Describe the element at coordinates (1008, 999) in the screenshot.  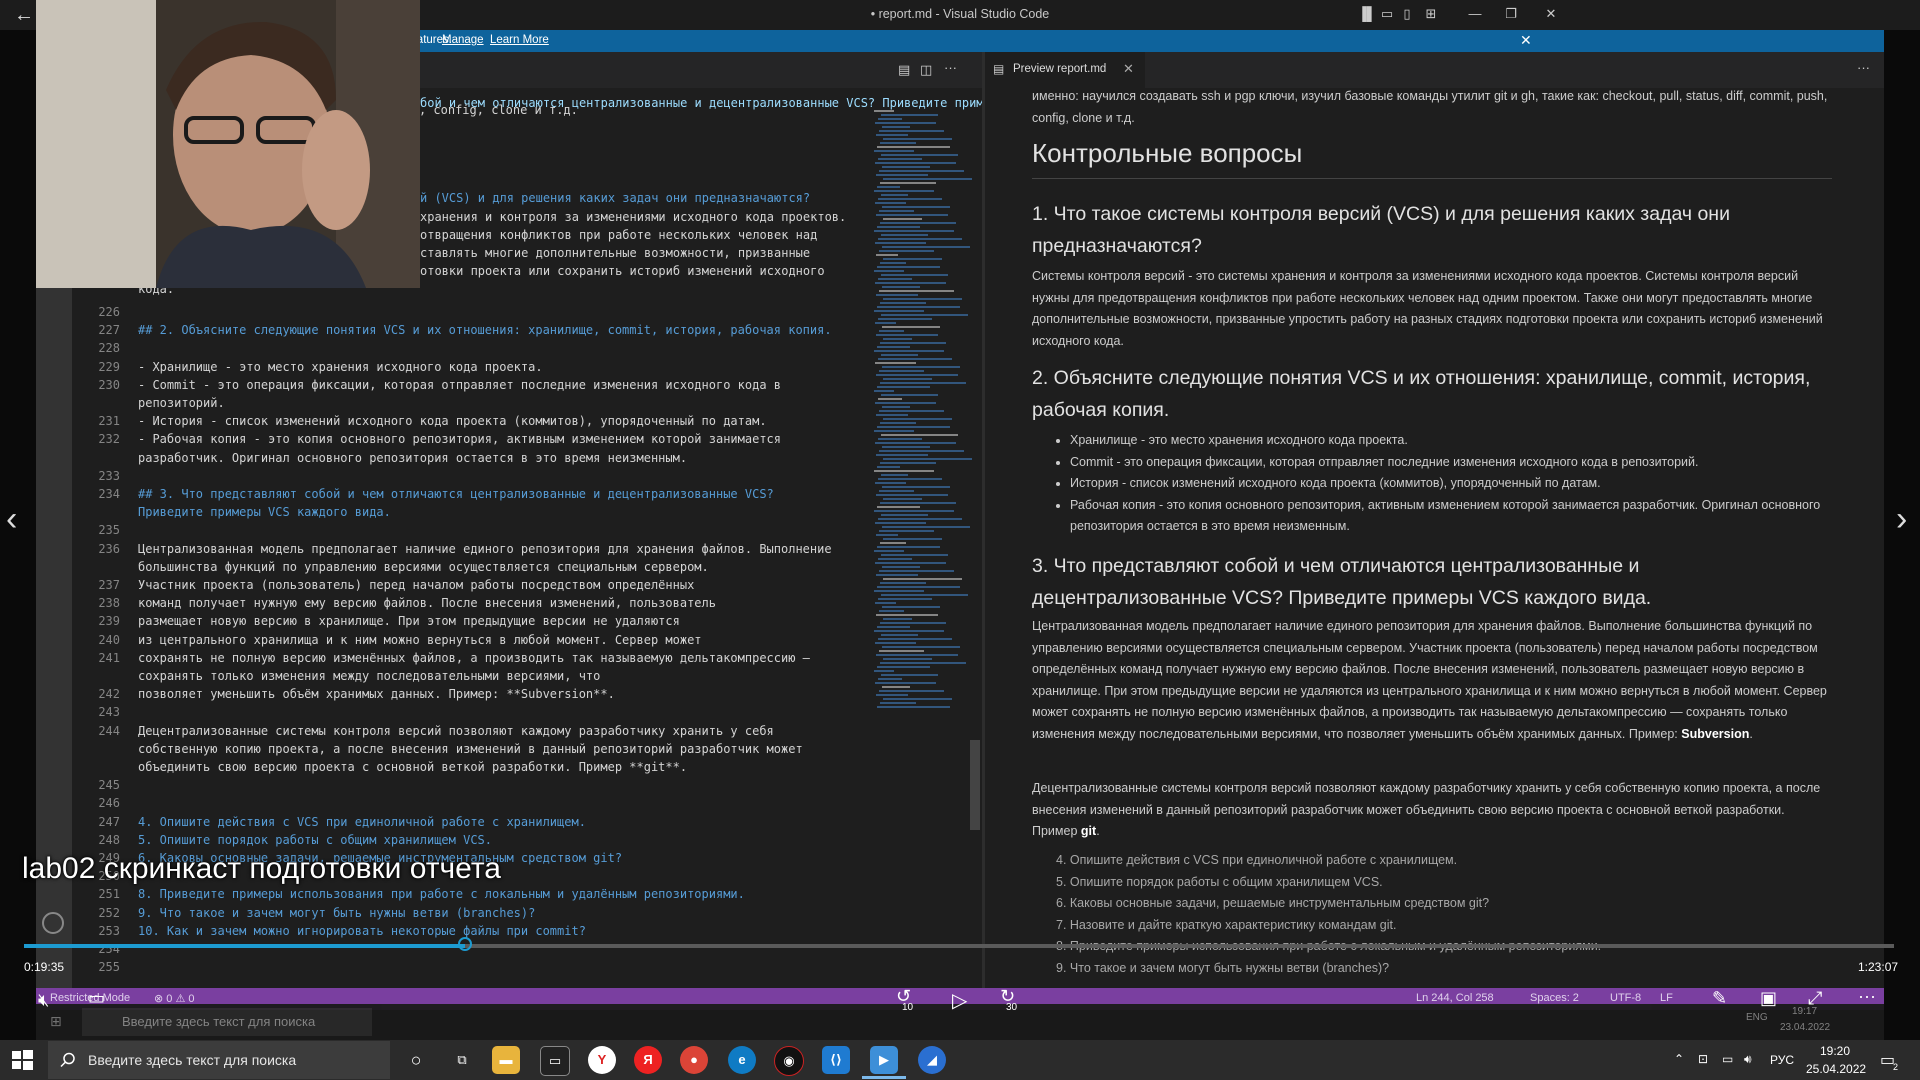
I see `skip-forward-icon: ↻ 30` at that location.